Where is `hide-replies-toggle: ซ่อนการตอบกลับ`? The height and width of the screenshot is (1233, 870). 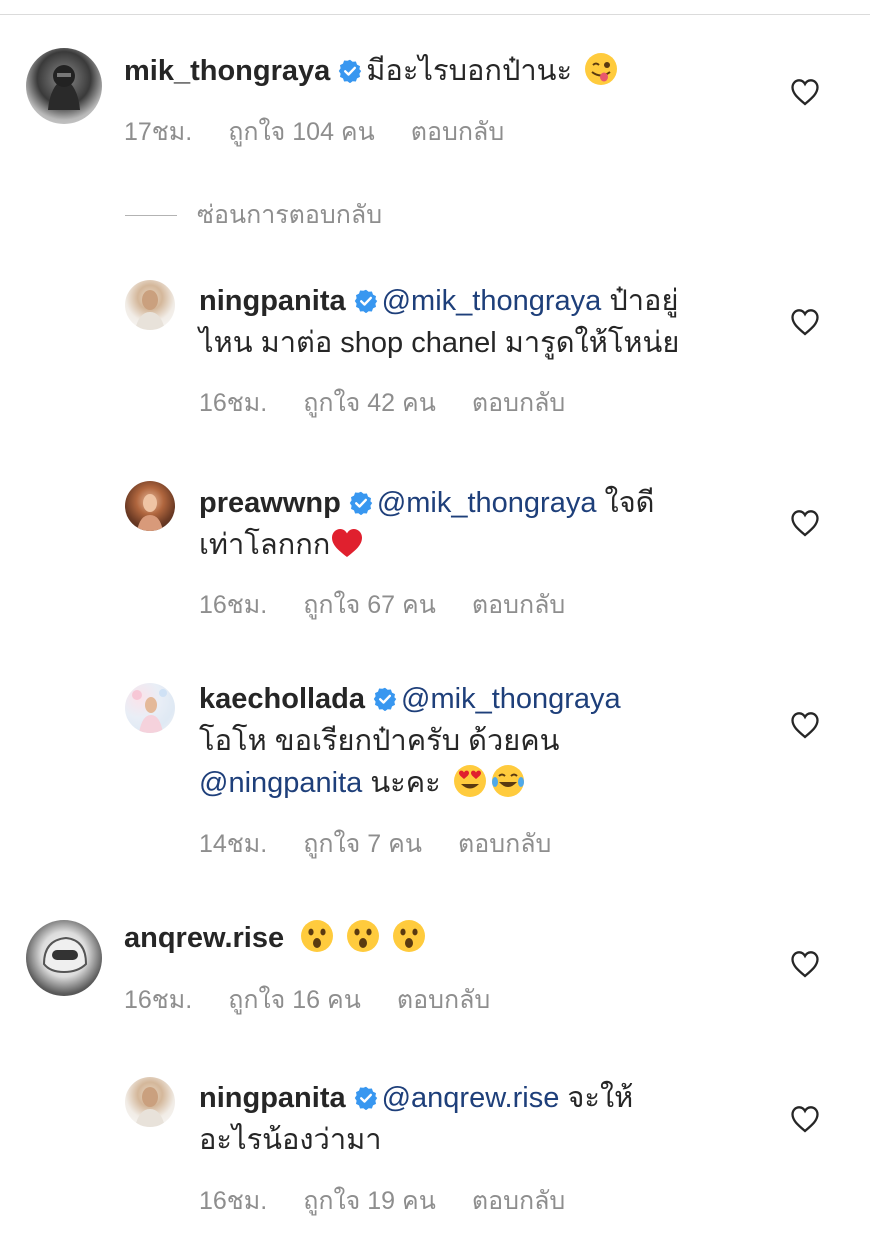 hide-replies-toggle: ซ่อนการตอบกลับ is located at coordinates (253, 215).